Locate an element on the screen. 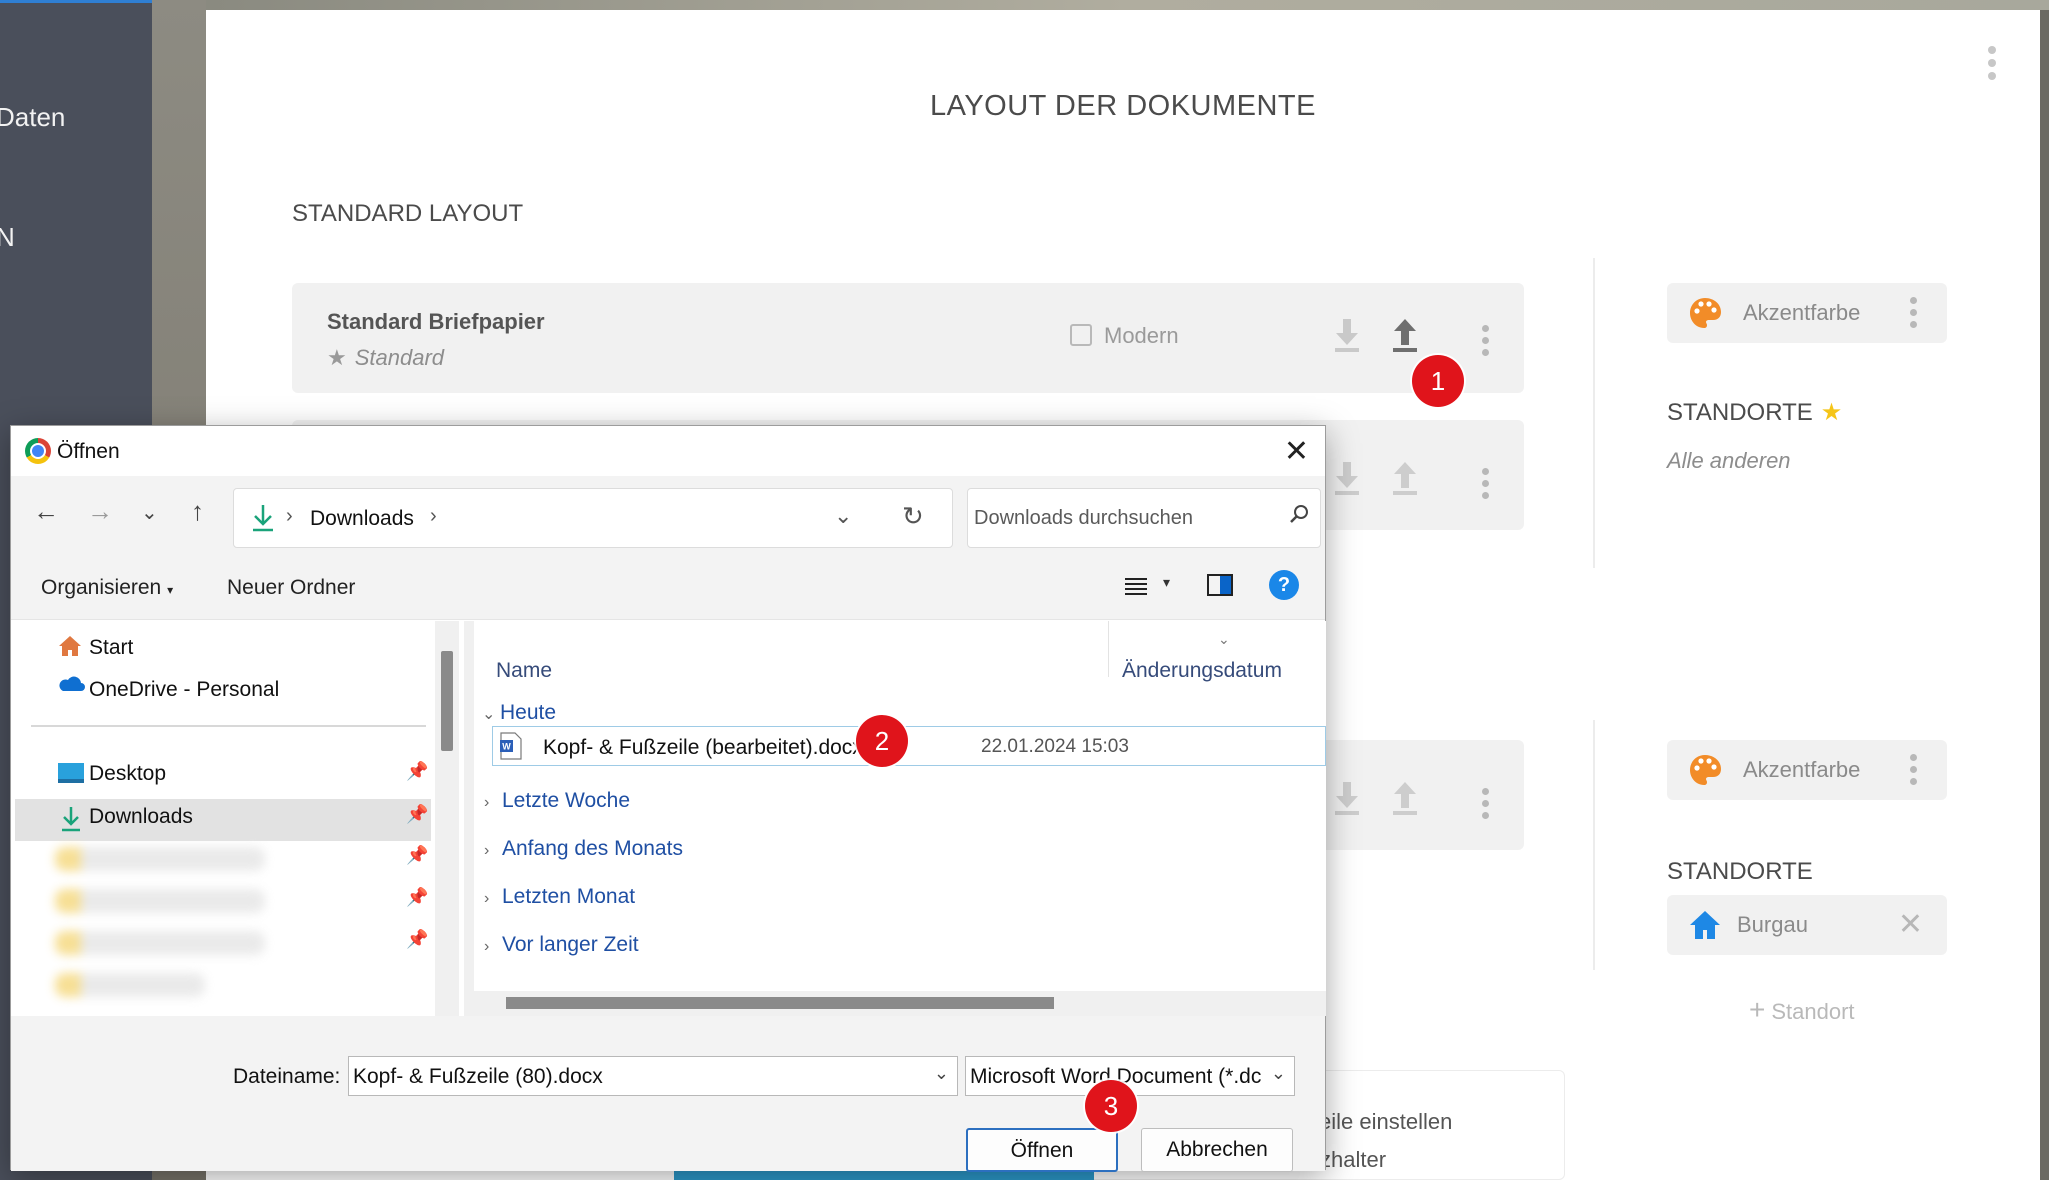 This screenshot has height=1180, width=2049. location-label: Burgau is located at coordinates (1772, 924).